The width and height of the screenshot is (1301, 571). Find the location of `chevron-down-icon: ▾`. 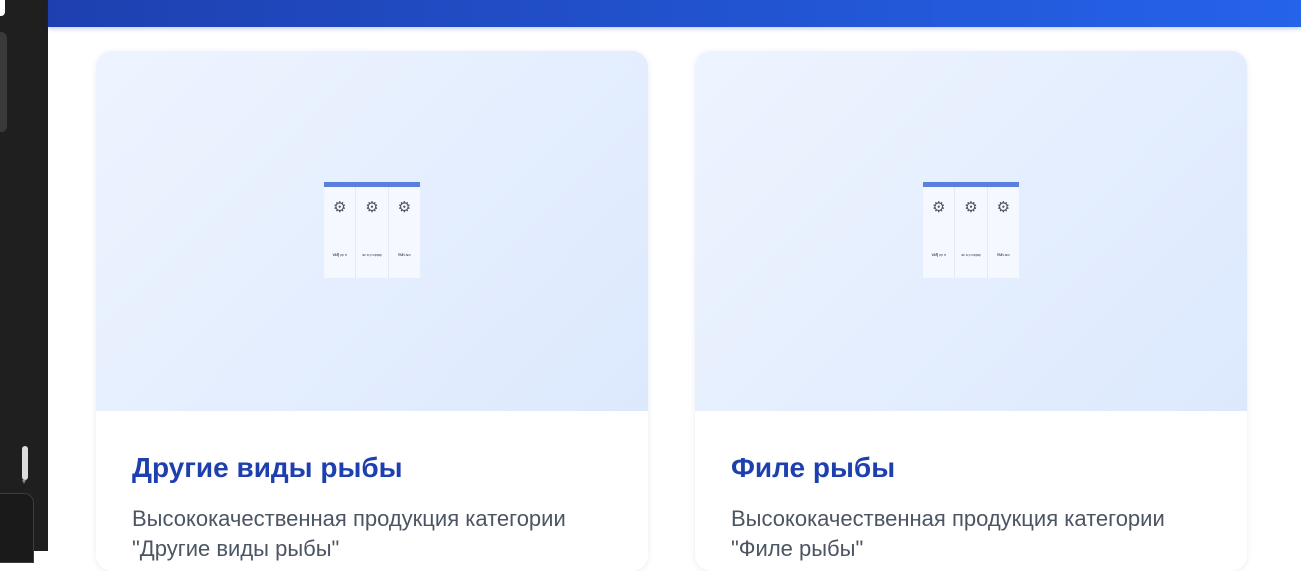

chevron-down-icon: ▾ is located at coordinates (24, 481).